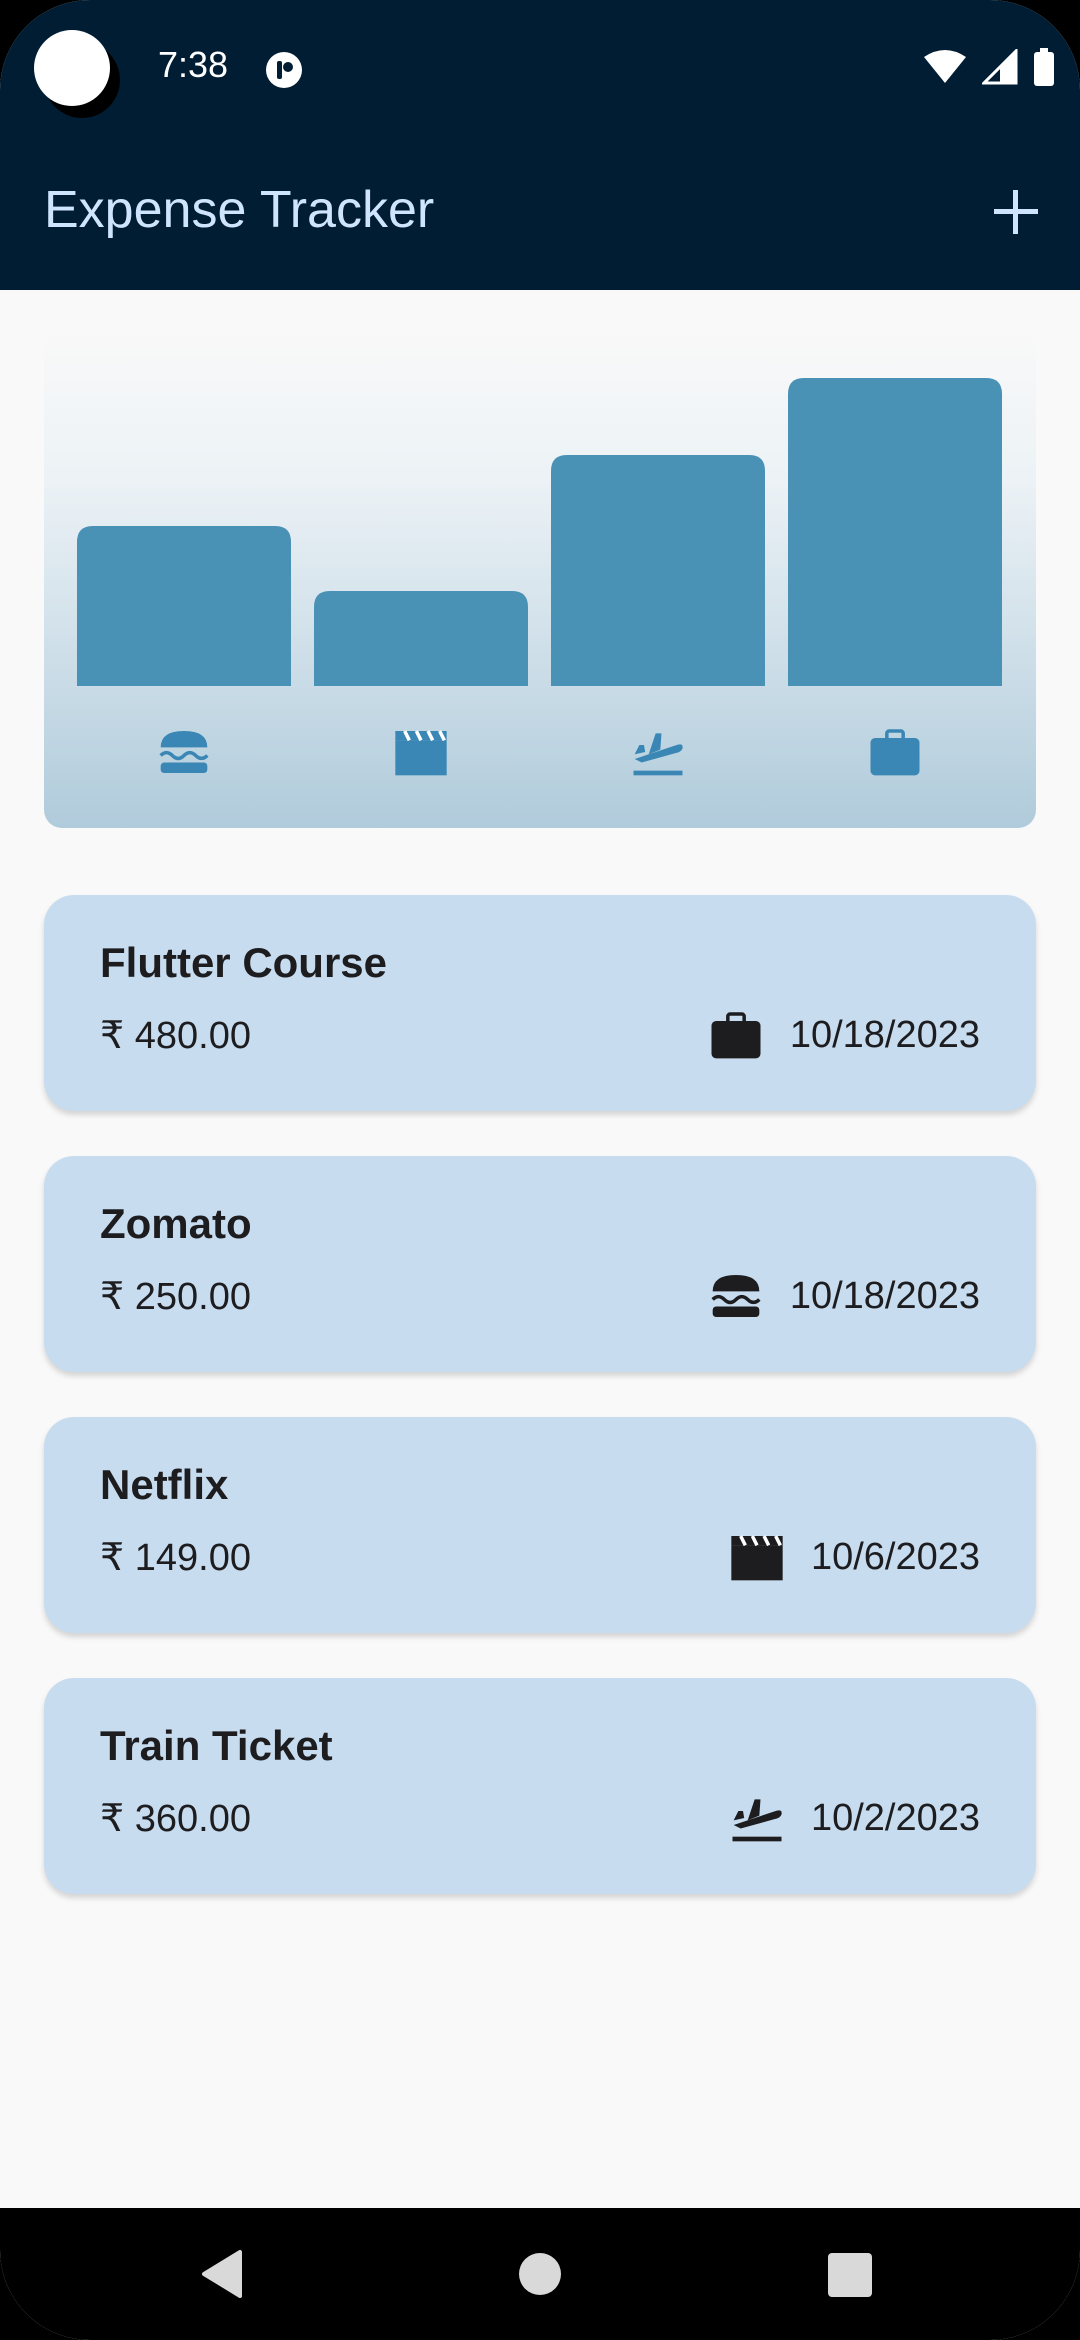  What do you see at coordinates (658, 570) in the screenshot?
I see `chart-bar-travel` at bounding box center [658, 570].